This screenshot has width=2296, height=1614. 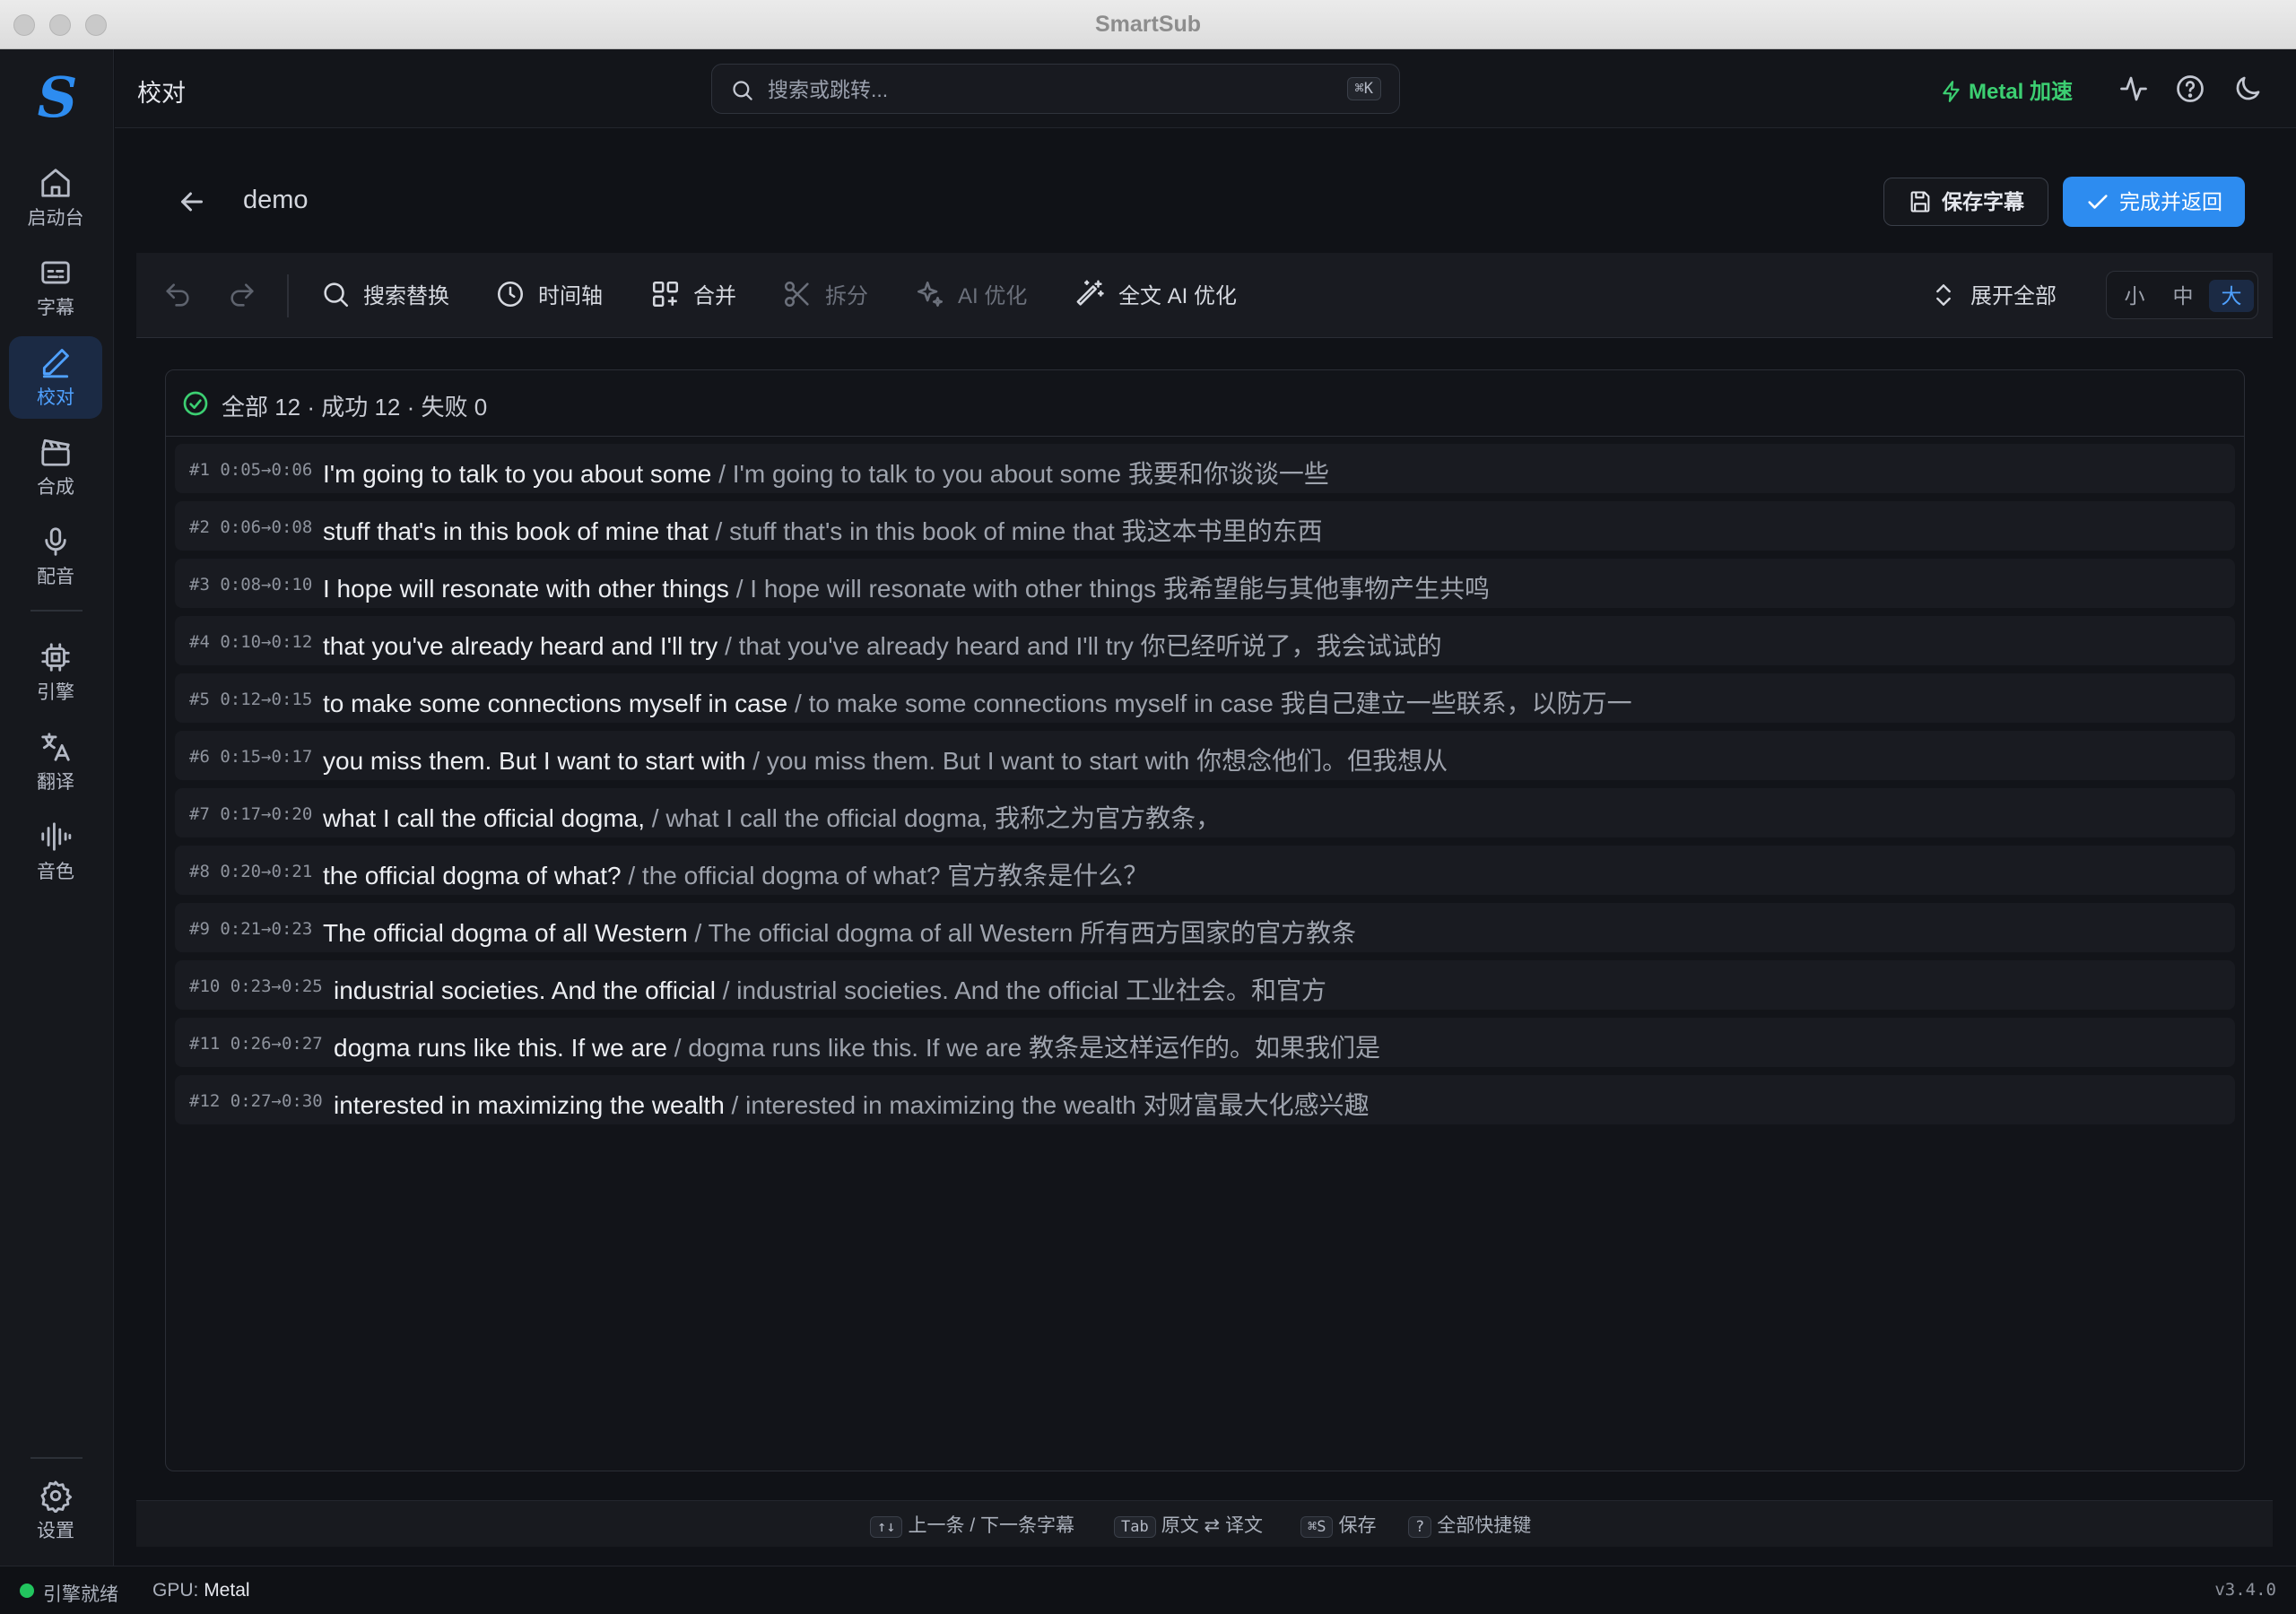 I want to click on expand-all-button: 展开全部, so click(x=1993, y=295).